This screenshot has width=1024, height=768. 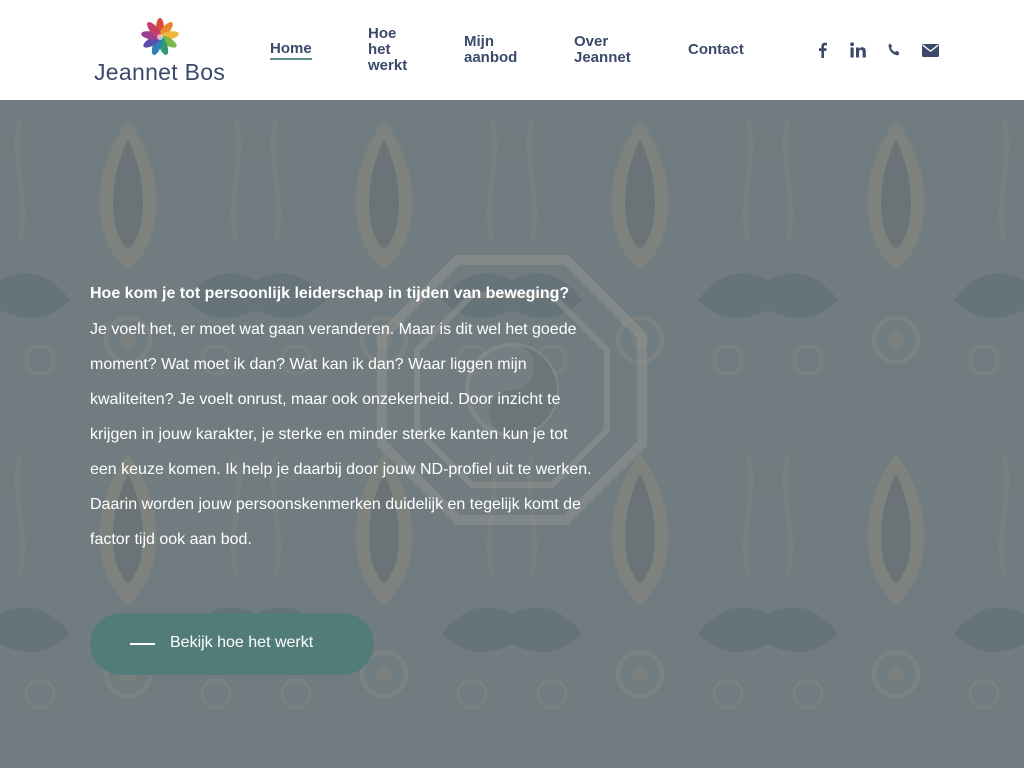 I want to click on brand-name: Jeannet Bos, so click(x=160, y=72).